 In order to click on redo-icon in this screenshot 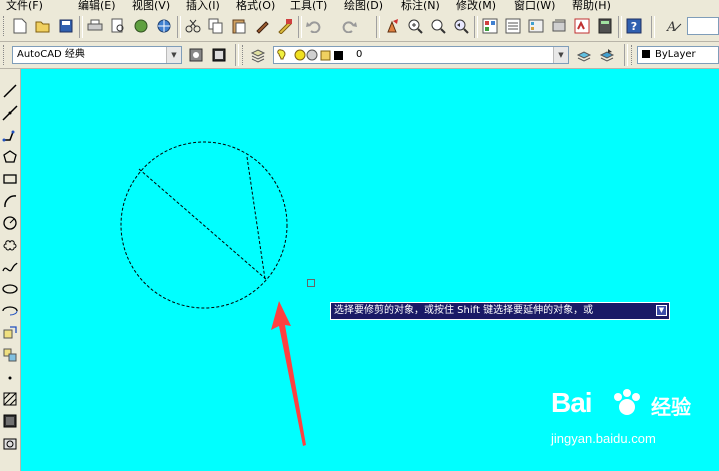, I will do `click(349, 26)`.